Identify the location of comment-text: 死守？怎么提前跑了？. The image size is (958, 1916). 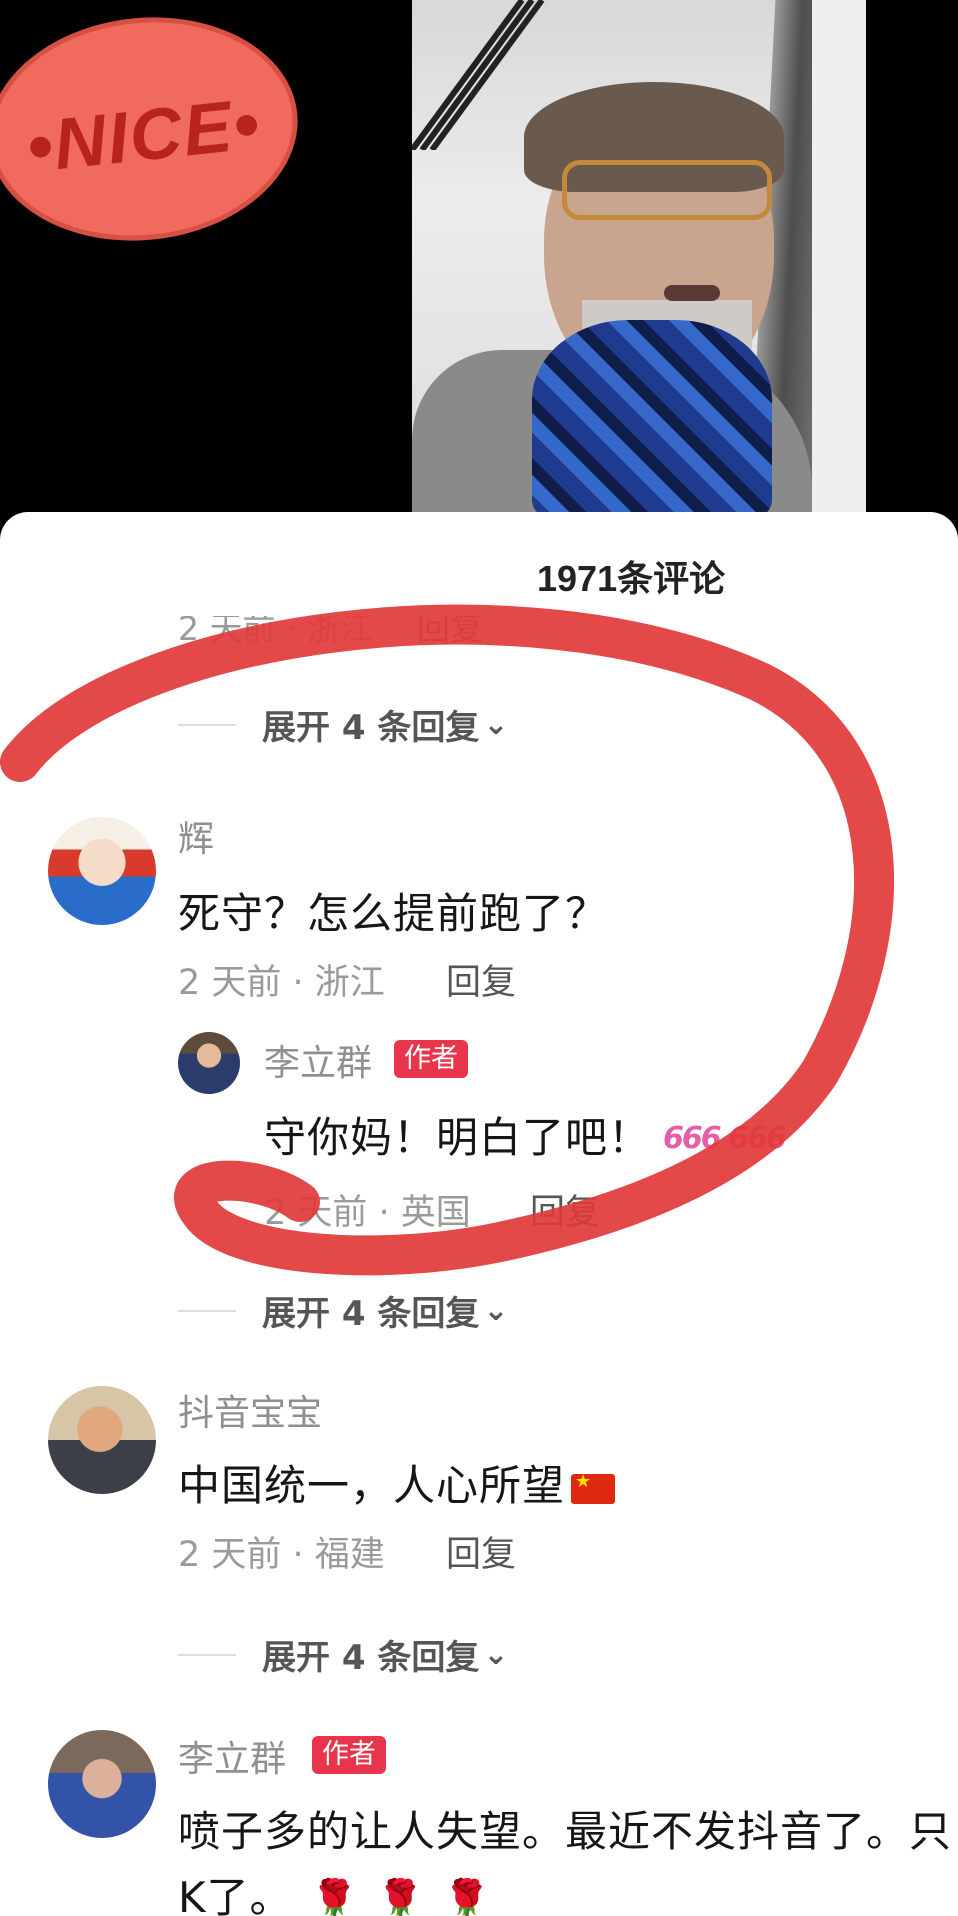
(393, 913).